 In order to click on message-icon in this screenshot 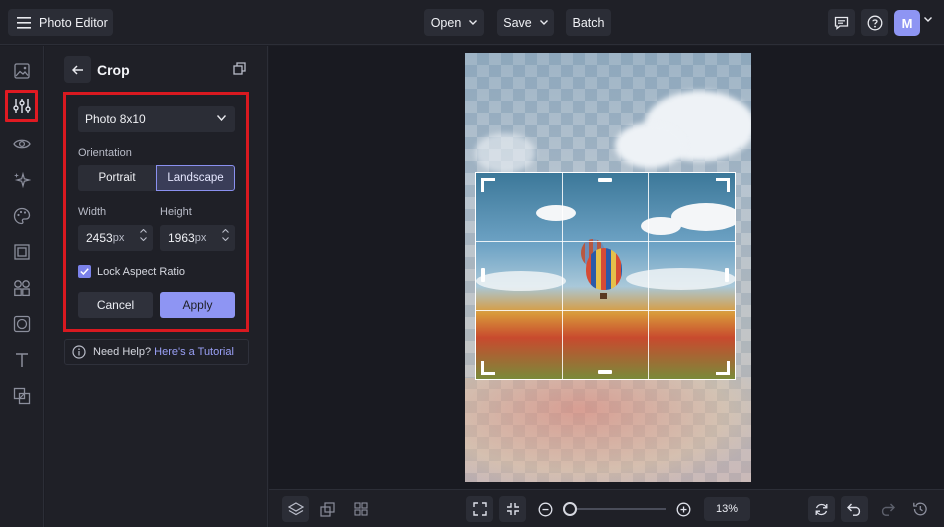, I will do `click(841, 23)`.